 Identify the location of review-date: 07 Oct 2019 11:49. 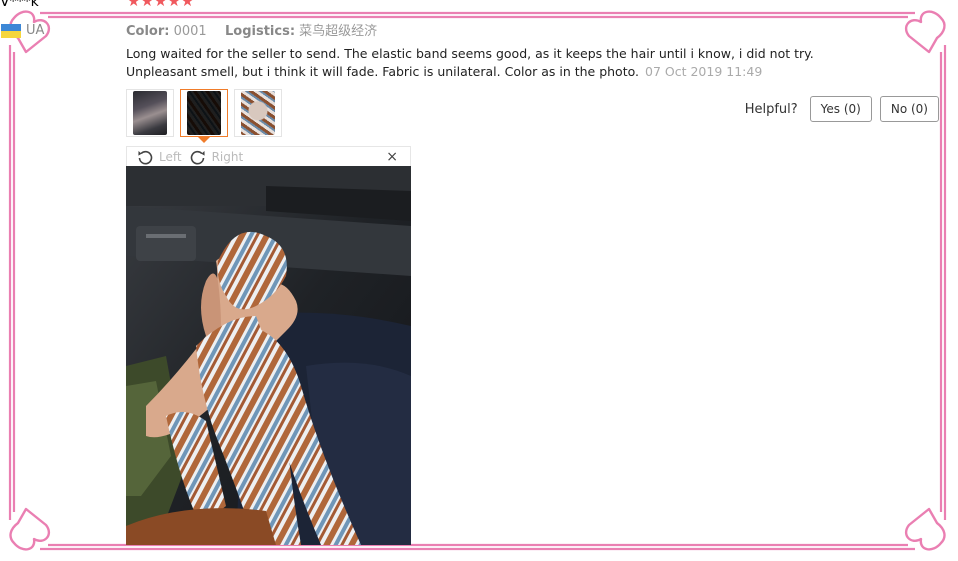
(704, 71).